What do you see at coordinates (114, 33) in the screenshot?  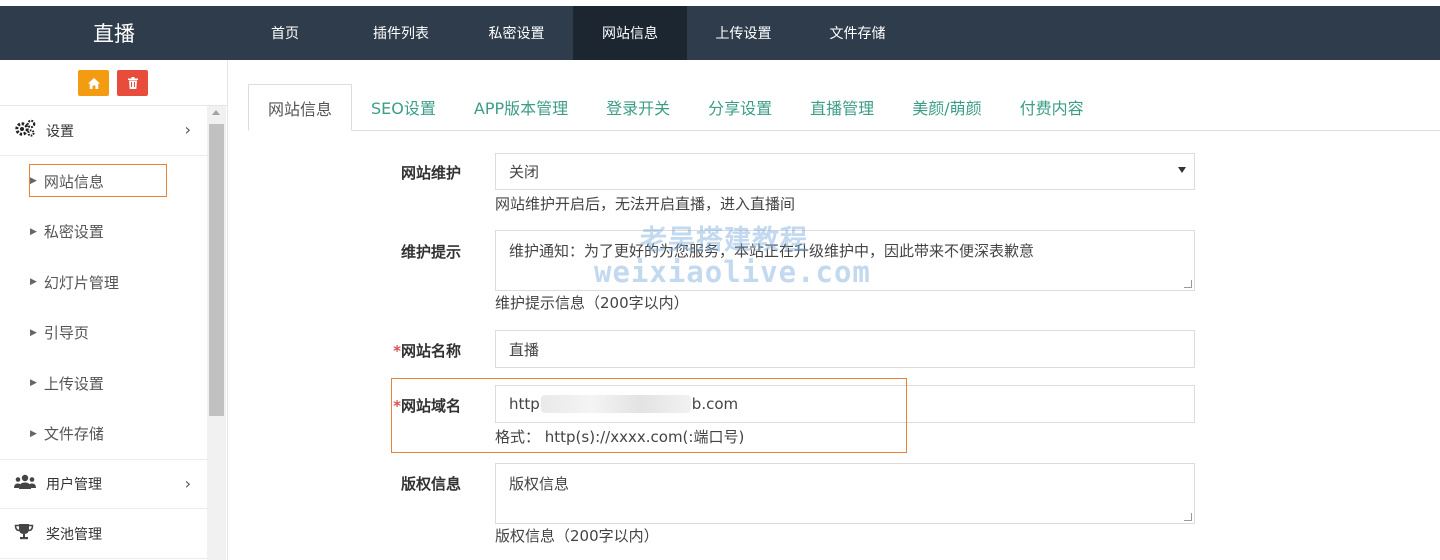 I see `brand-logo: 直播` at bounding box center [114, 33].